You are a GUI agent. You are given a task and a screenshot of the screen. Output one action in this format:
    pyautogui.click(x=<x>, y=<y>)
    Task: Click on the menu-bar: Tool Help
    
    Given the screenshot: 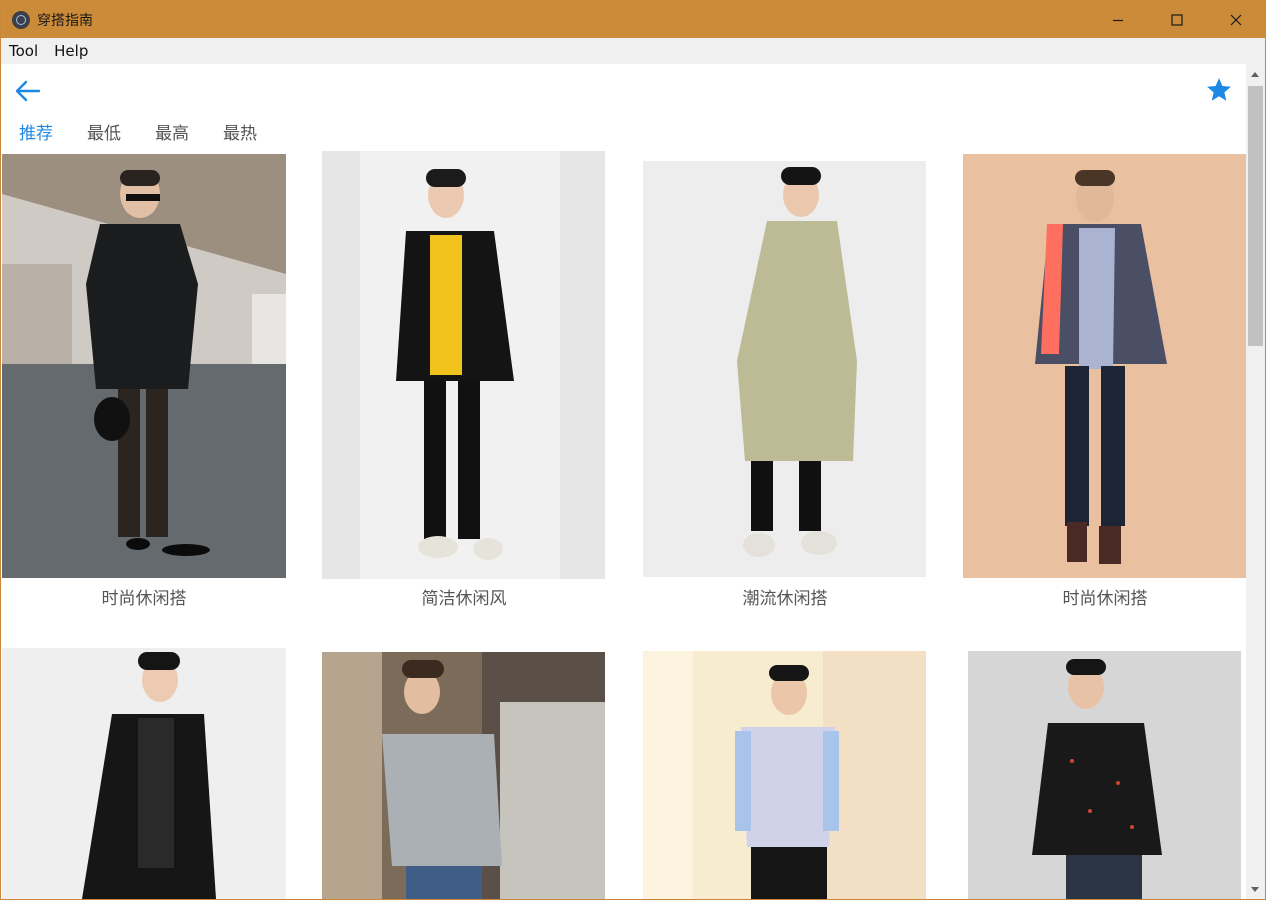 What is the action you would take?
    pyautogui.click(x=633, y=51)
    